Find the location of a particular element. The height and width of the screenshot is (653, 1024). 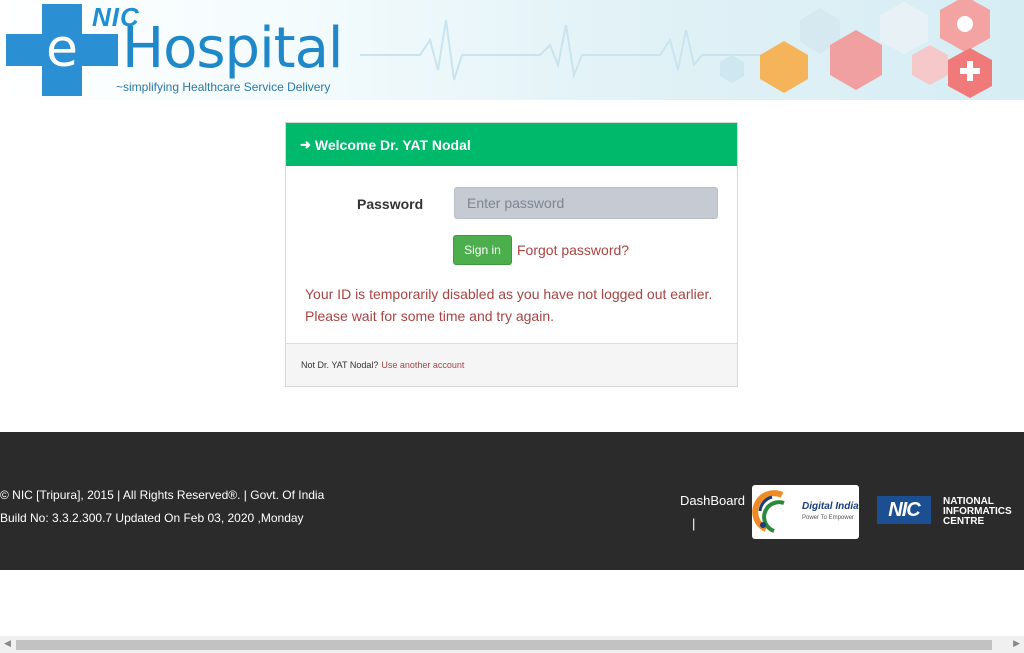

digital-india-text: Digital India is located at coordinates (830, 506).